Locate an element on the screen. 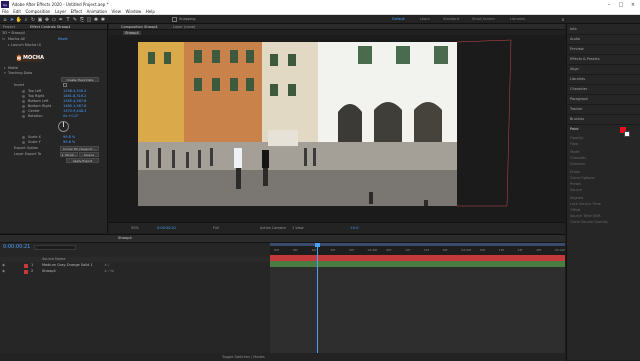  brush-tool-icon: ✎ is located at coordinates (75, 19).